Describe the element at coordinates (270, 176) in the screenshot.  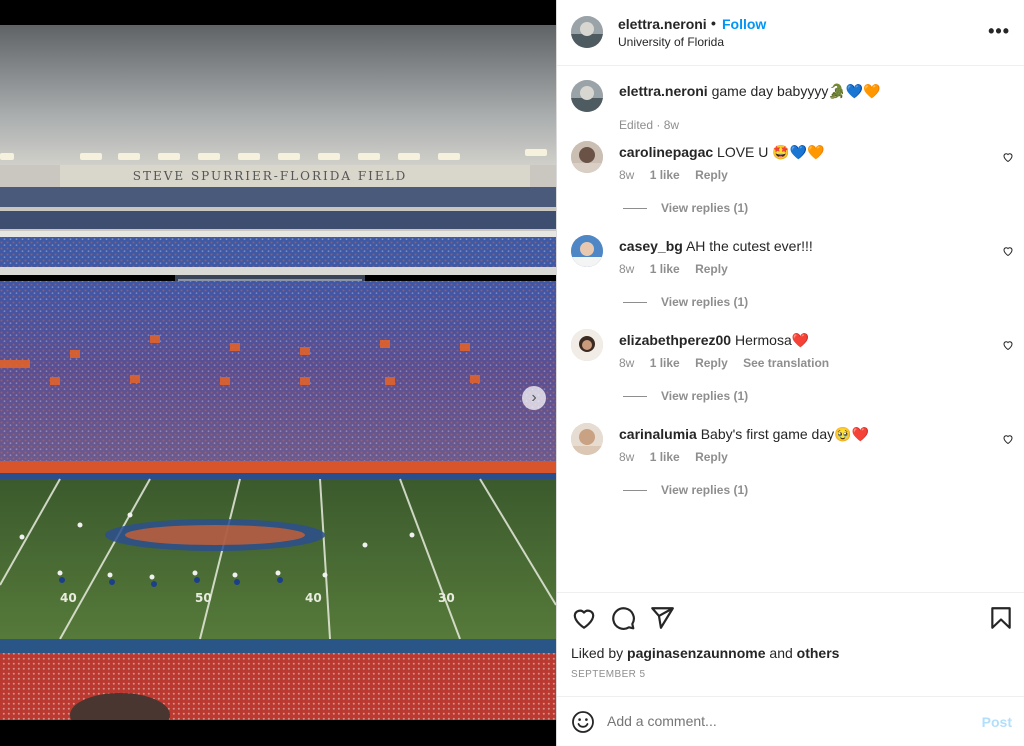
I see `stadium-sign: STEVE SPURRIER-FLORIDA FIELD` at that location.